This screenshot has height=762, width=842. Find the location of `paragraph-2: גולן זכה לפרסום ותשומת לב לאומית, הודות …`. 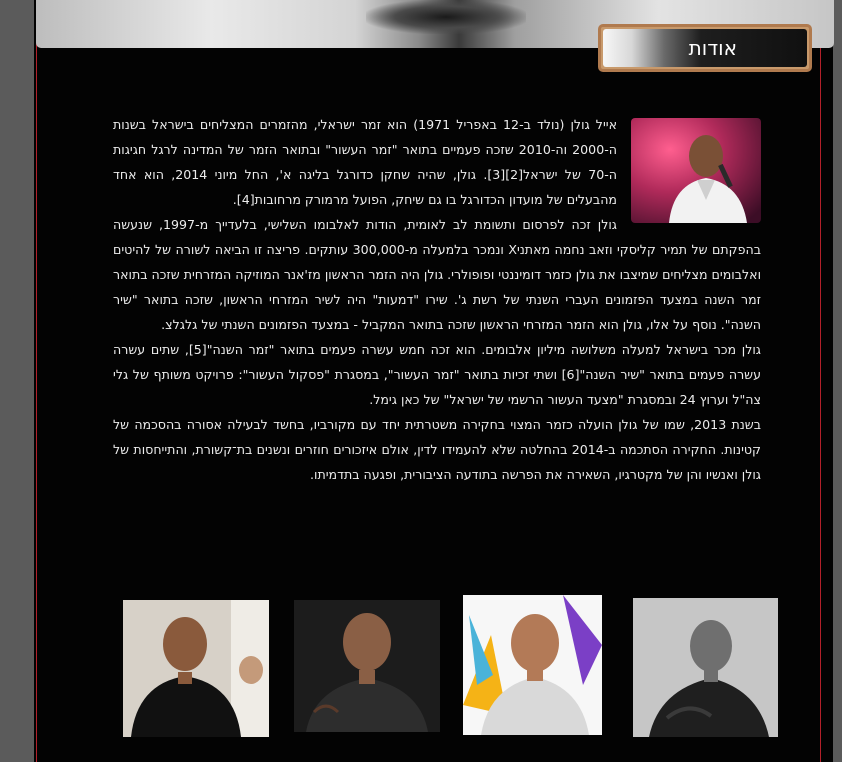

paragraph-2: גולן זכה לפרסום ותשומת לב לאומית, הודות … is located at coordinates (437, 274).